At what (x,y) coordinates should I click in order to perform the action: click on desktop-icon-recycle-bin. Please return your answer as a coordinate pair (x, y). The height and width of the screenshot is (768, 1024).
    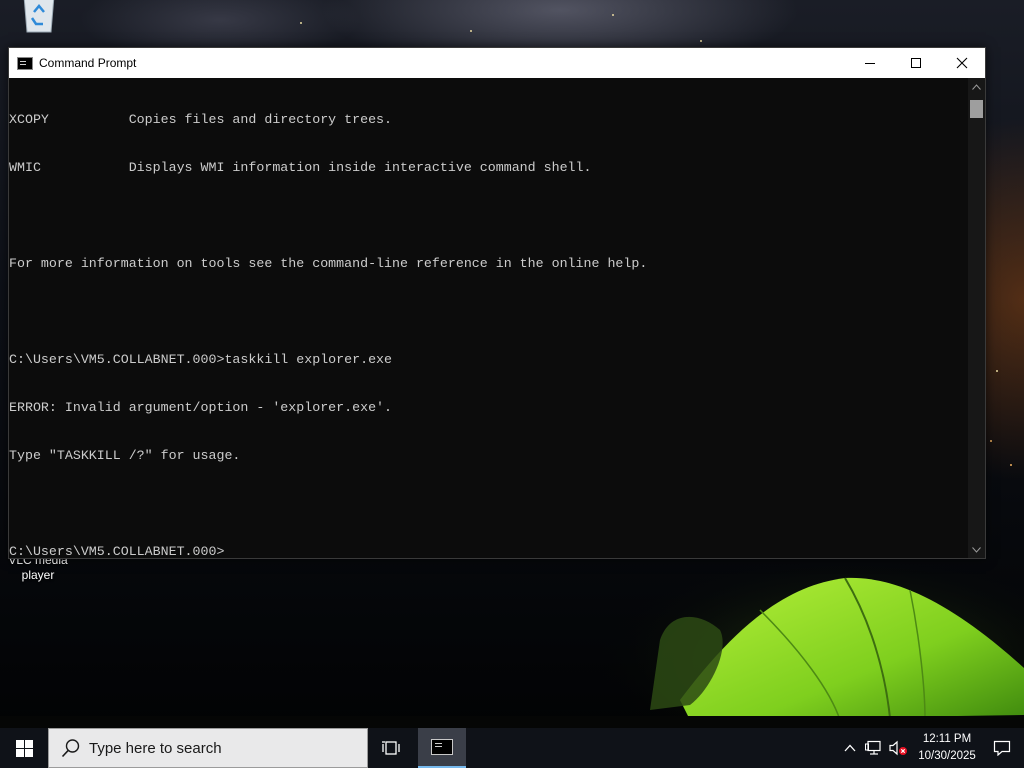
    Looking at the image, I should click on (38, 24).